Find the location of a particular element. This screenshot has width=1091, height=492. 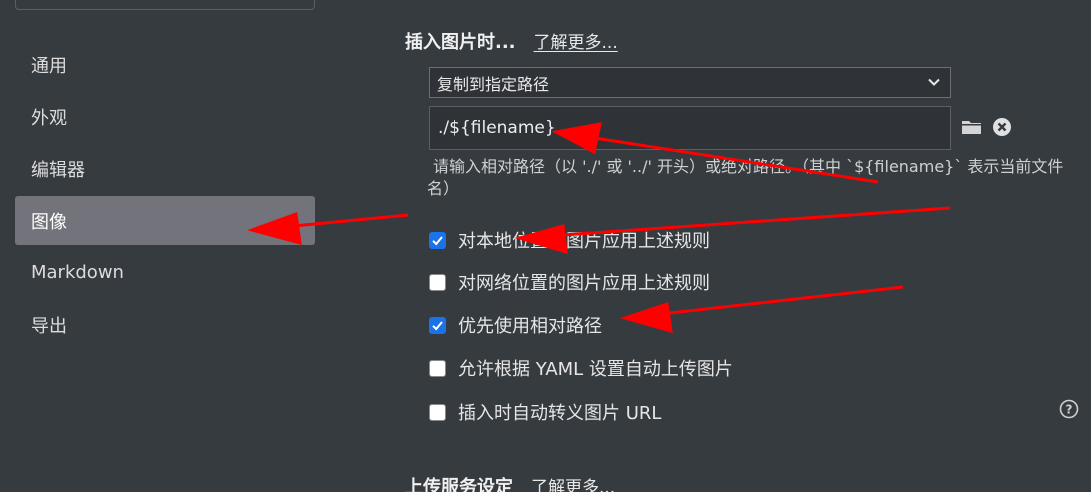

option-apply-local: 对本地位置的图片应用上述规则 is located at coordinates (569, 240).